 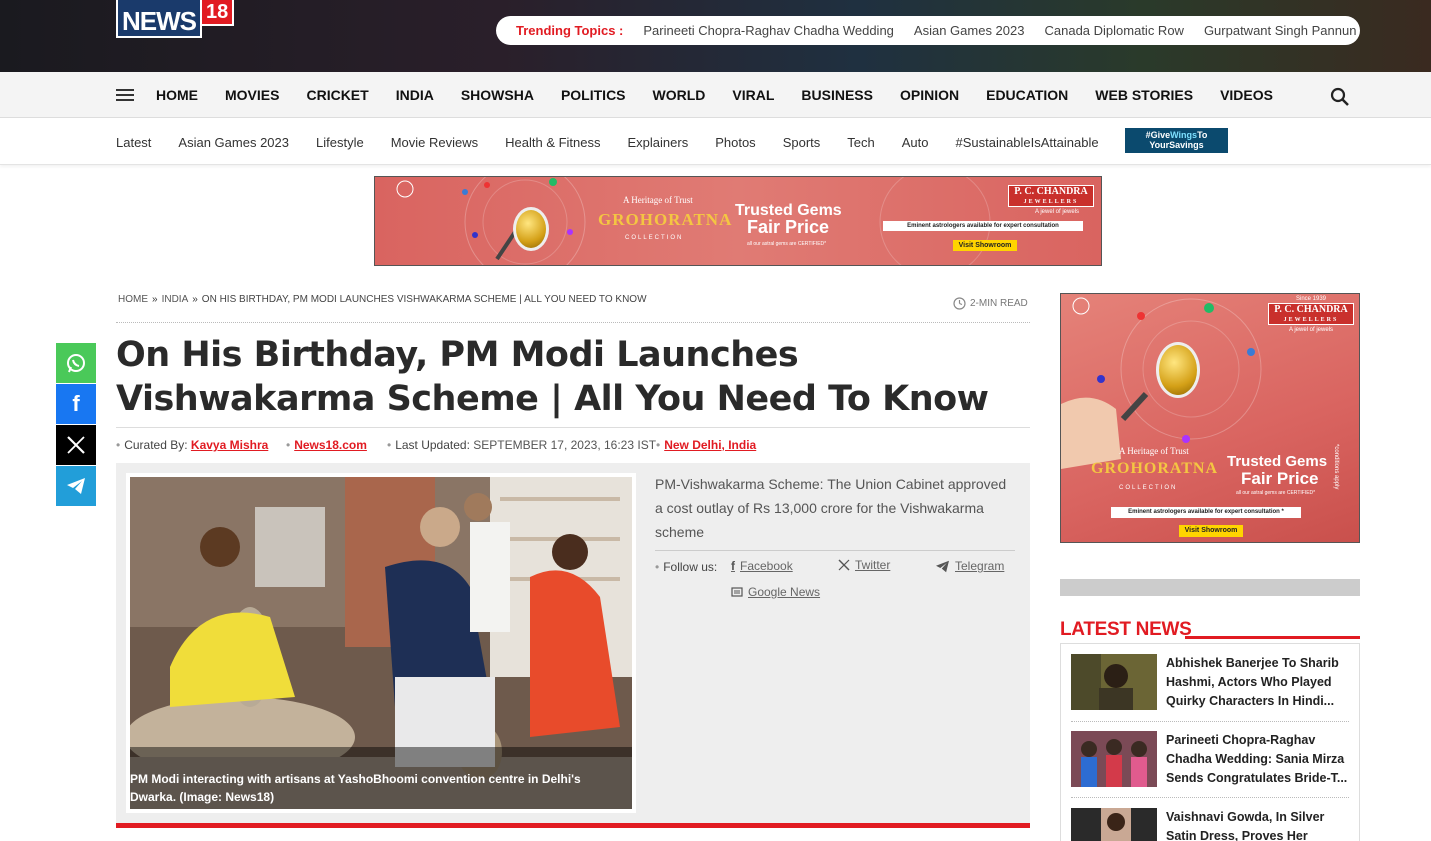 What do you see at coordinates (1246, 95) in the screenshot?
I see `nav-item-videos: VIDEOS` at bounding box center [1246, 95].